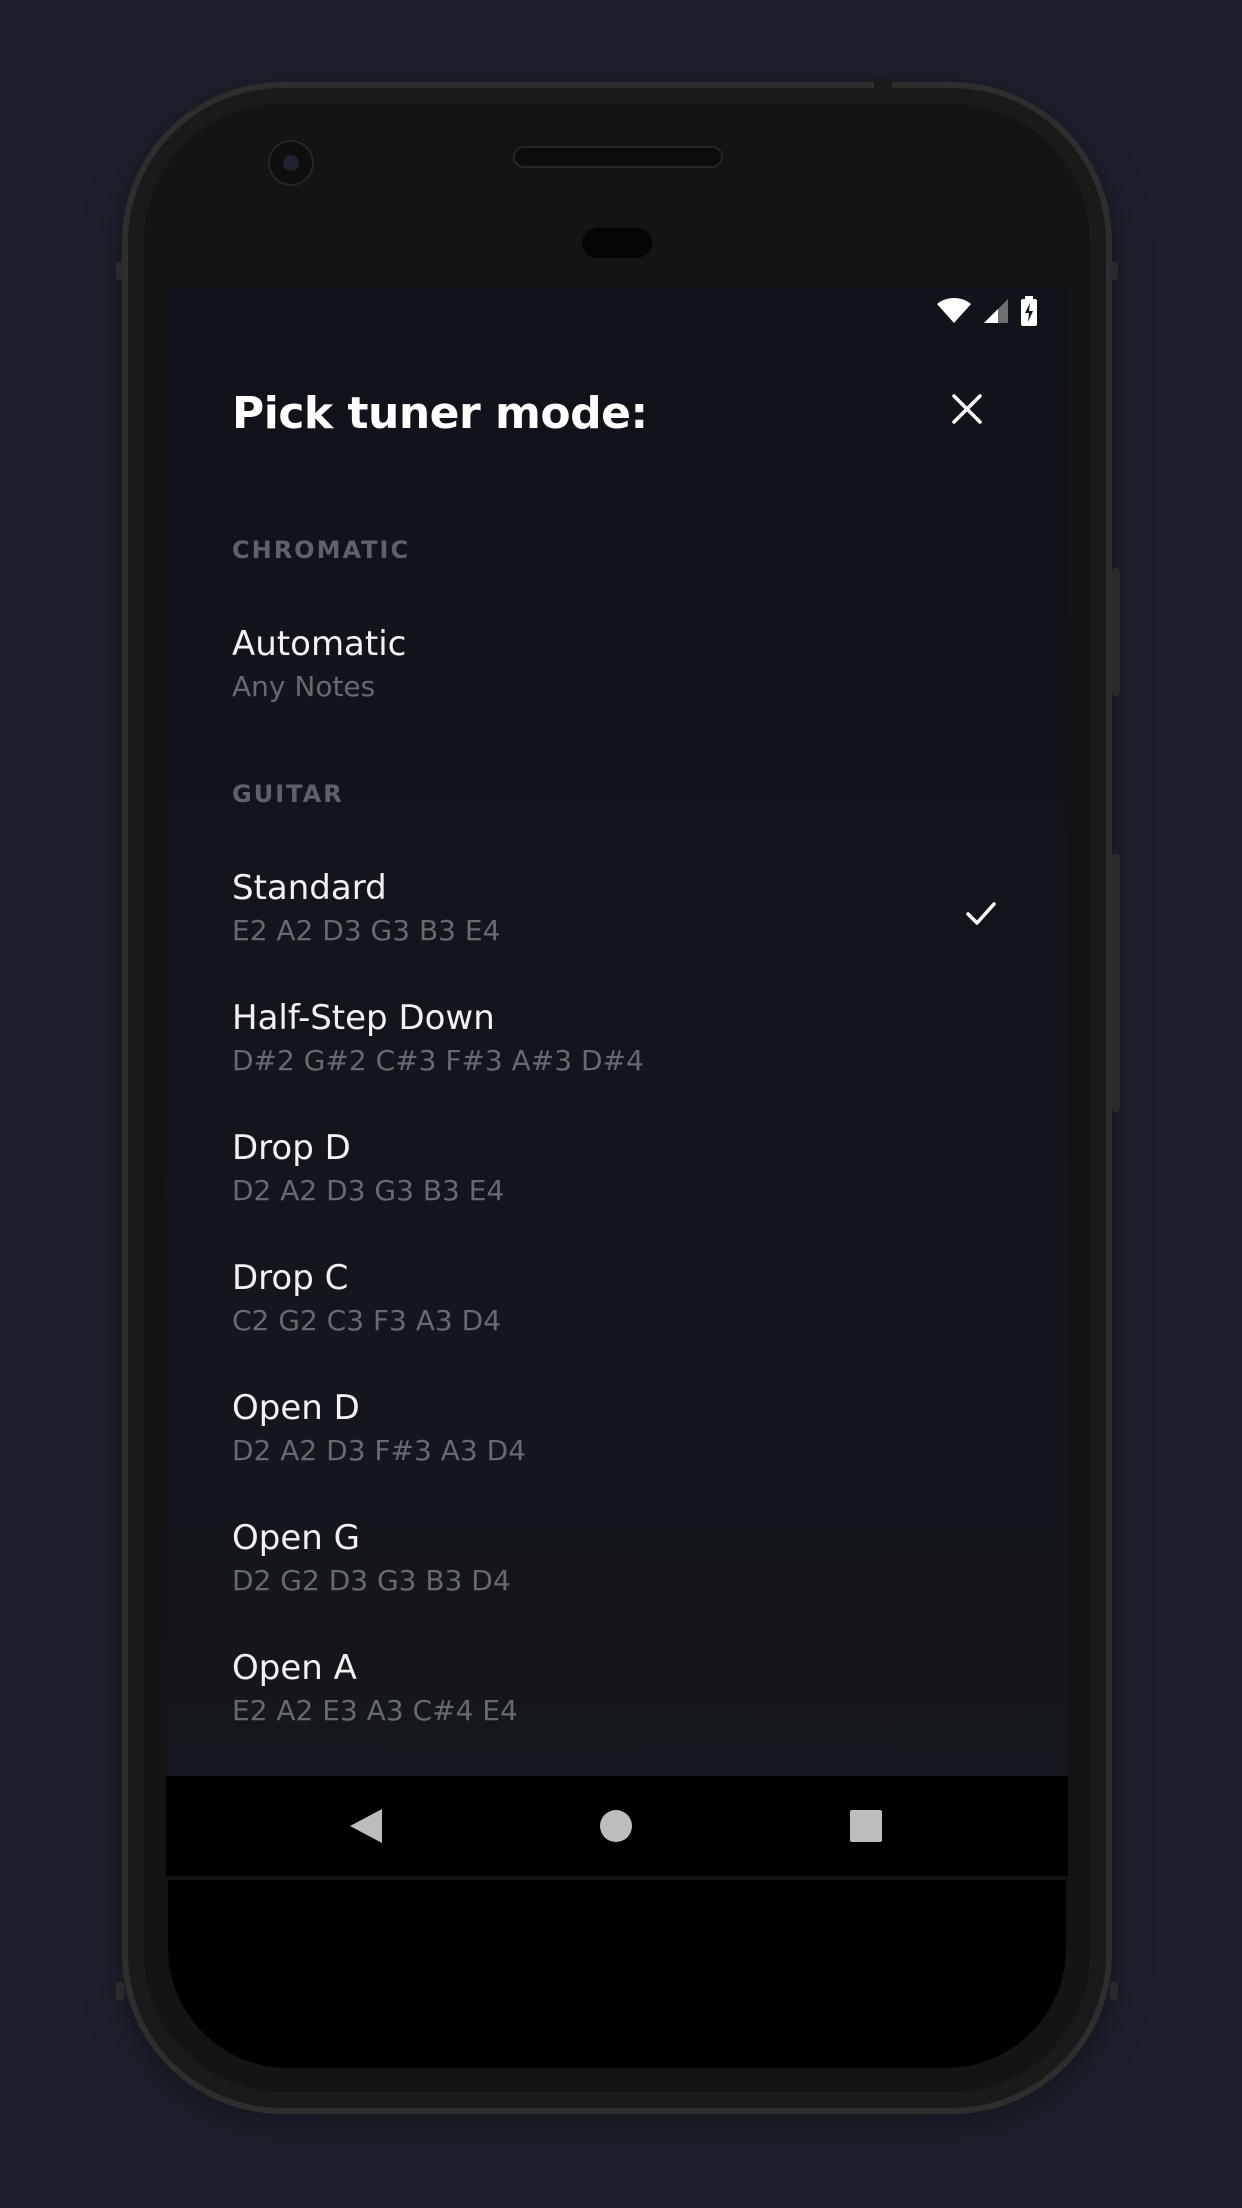 The height and width of the screenshot is (2208, 1242). I want to click on option-notes: D#2 G#2 C#3 F#3 A#3 D#4, so click(438, 1060).